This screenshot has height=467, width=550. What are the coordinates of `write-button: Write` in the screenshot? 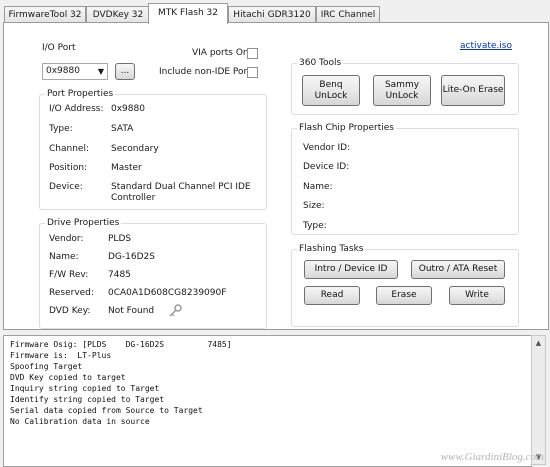 It's located at (477, 295).